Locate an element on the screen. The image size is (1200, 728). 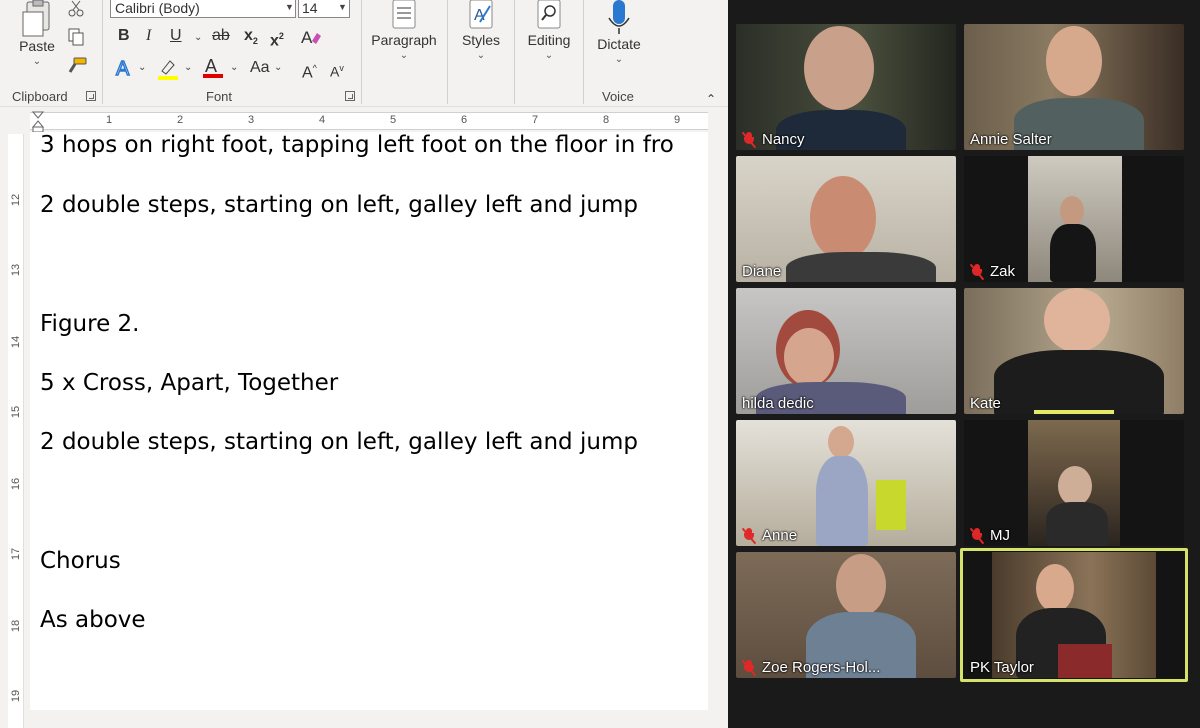
participant-name: hilda dedic is located at coordinates (778, 403).